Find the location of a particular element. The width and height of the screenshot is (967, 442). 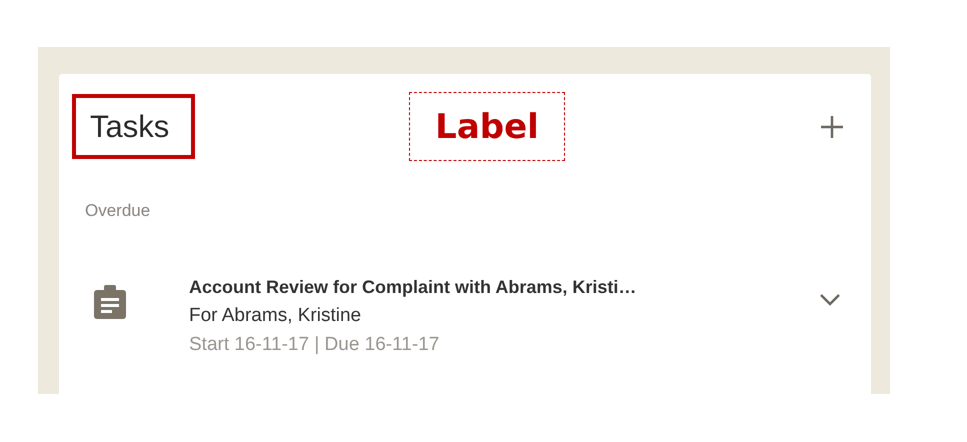

task-dates: Start 16-11-17 | Due 16-11-17 is located at coordinates (314, 345).